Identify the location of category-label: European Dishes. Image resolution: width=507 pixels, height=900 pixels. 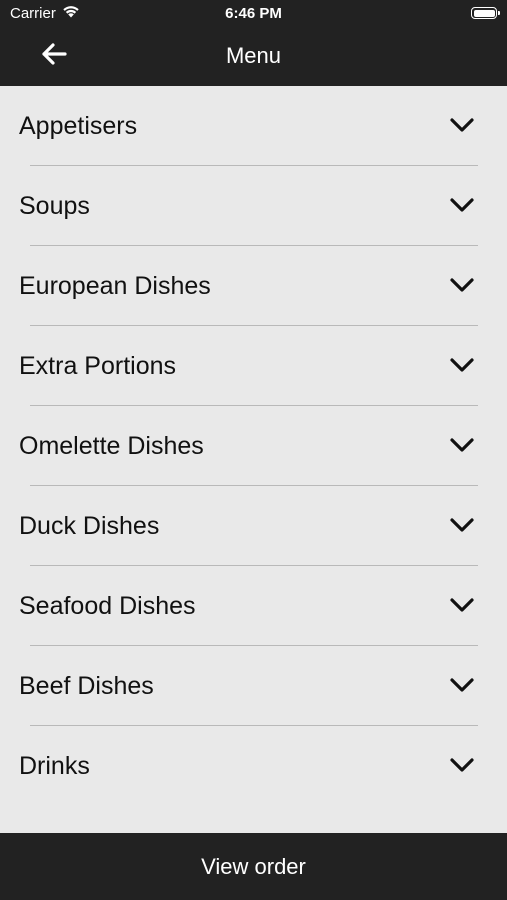
(115, 285).